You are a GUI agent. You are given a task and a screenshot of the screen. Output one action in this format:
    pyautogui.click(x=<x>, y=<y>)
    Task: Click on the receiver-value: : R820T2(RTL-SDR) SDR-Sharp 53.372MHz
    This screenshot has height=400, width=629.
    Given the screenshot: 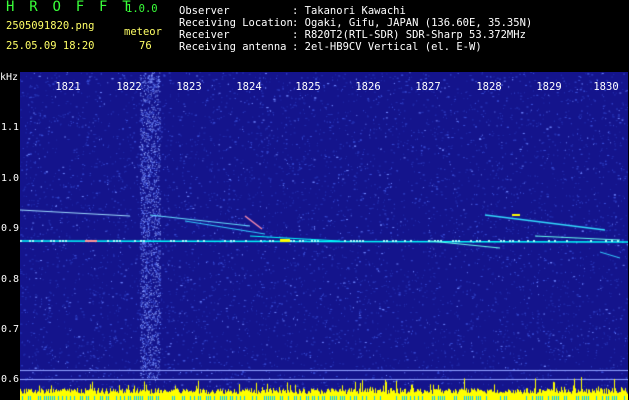 What is the action you would take?
    pyautogui.click(x=409, y=35)
    